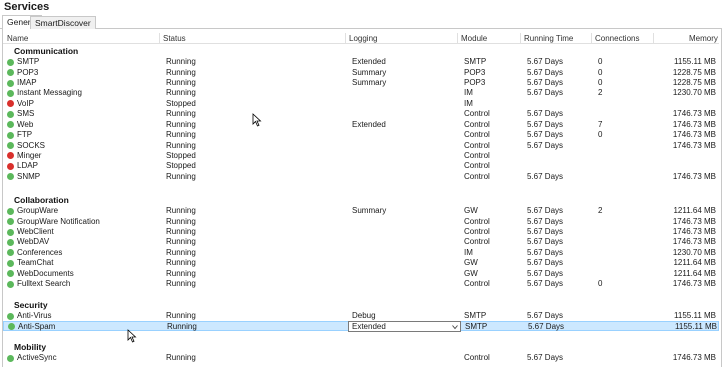 The height and width of the screenshot is (367, 722). Describe the element at coordinates (10, 156) in the screenshot. I see `status-stopped-icon` at that location.